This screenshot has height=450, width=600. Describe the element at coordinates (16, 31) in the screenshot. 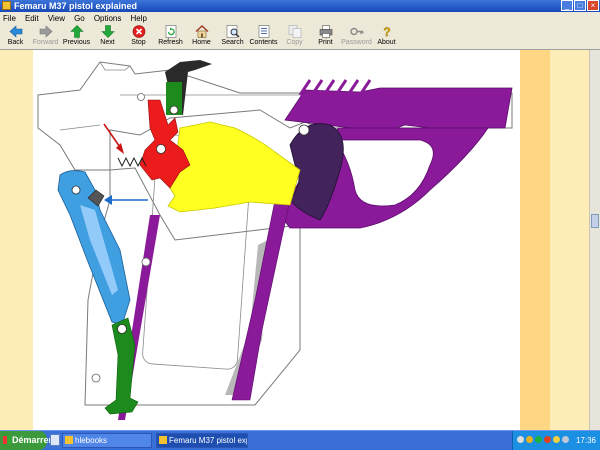

I see `back-arrow-icon` at that location.